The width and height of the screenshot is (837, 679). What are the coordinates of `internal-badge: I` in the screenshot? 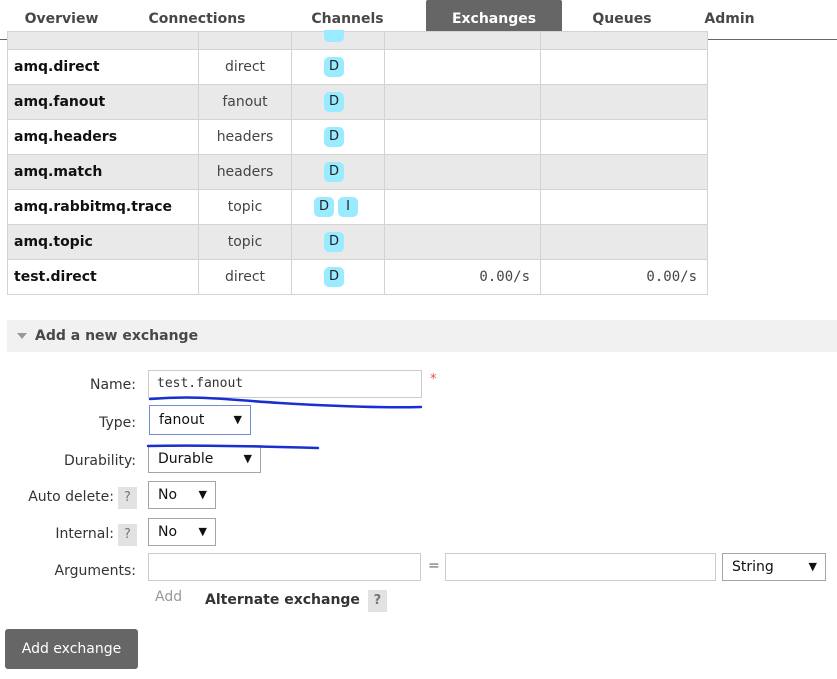 It's located at (348, 207).